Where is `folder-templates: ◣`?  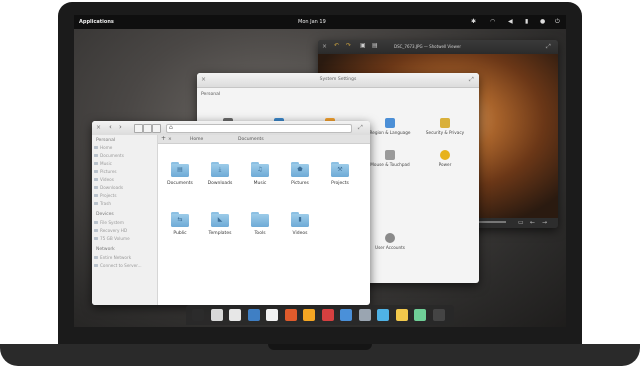
folder-templates: ◣ is located at coordinates (220, 219).